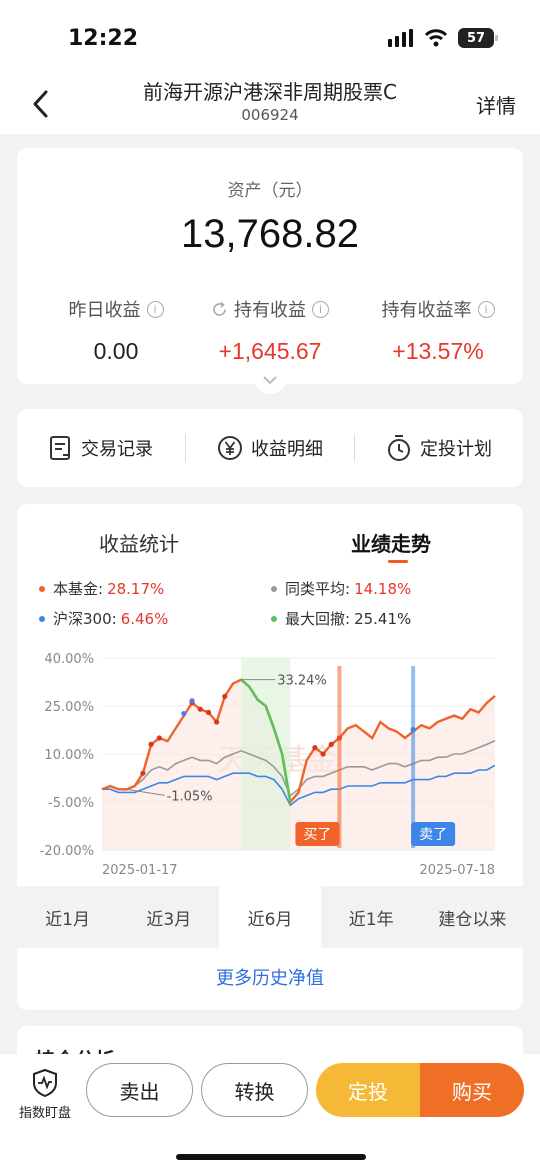 The width and height of the screenshot is (540, 1171). I want to click on trade-record-button: 交易记录, so click(101, 448).